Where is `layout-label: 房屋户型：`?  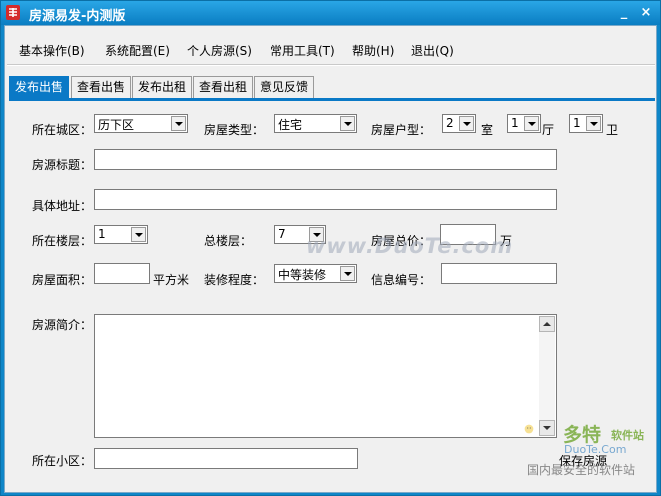 layout-label: 房屋户型： is located at coordinates (401, 130).